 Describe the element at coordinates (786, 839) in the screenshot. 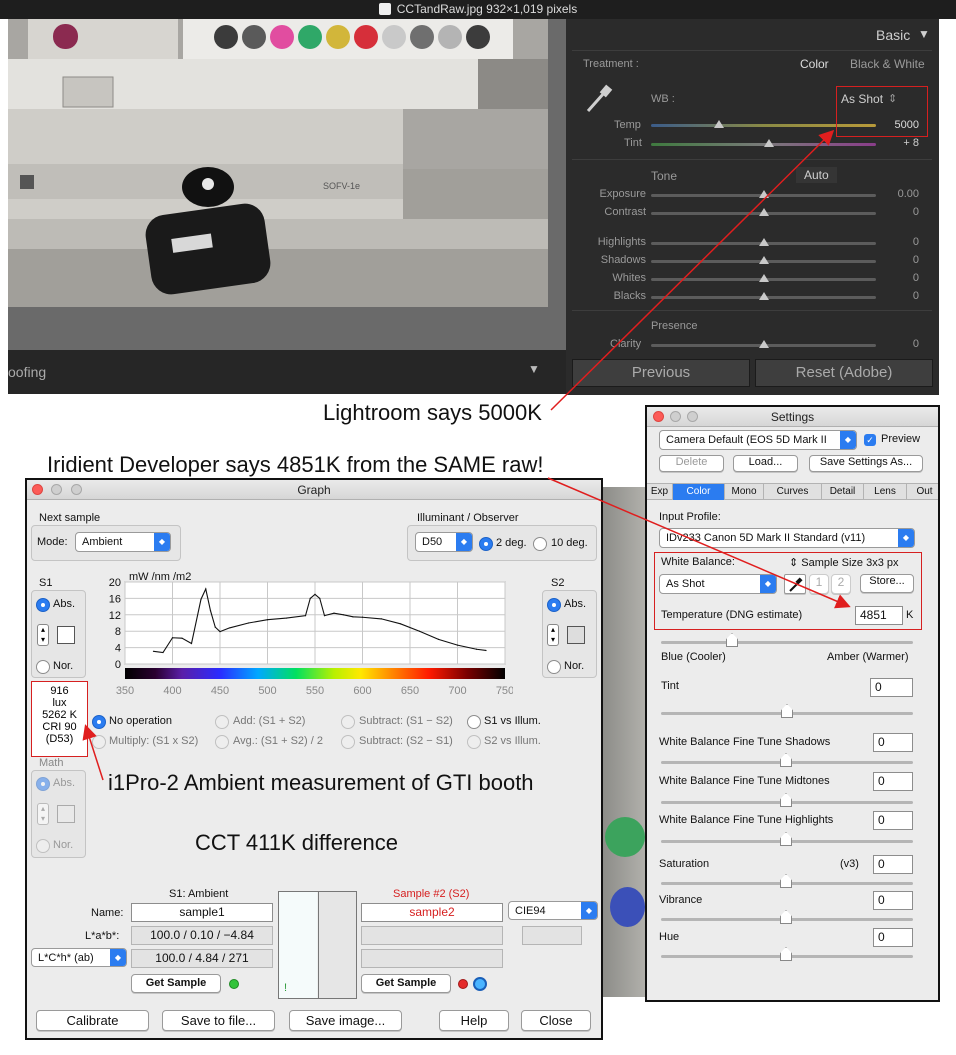

I see `fine-highlights-slider-thumb` at that location.